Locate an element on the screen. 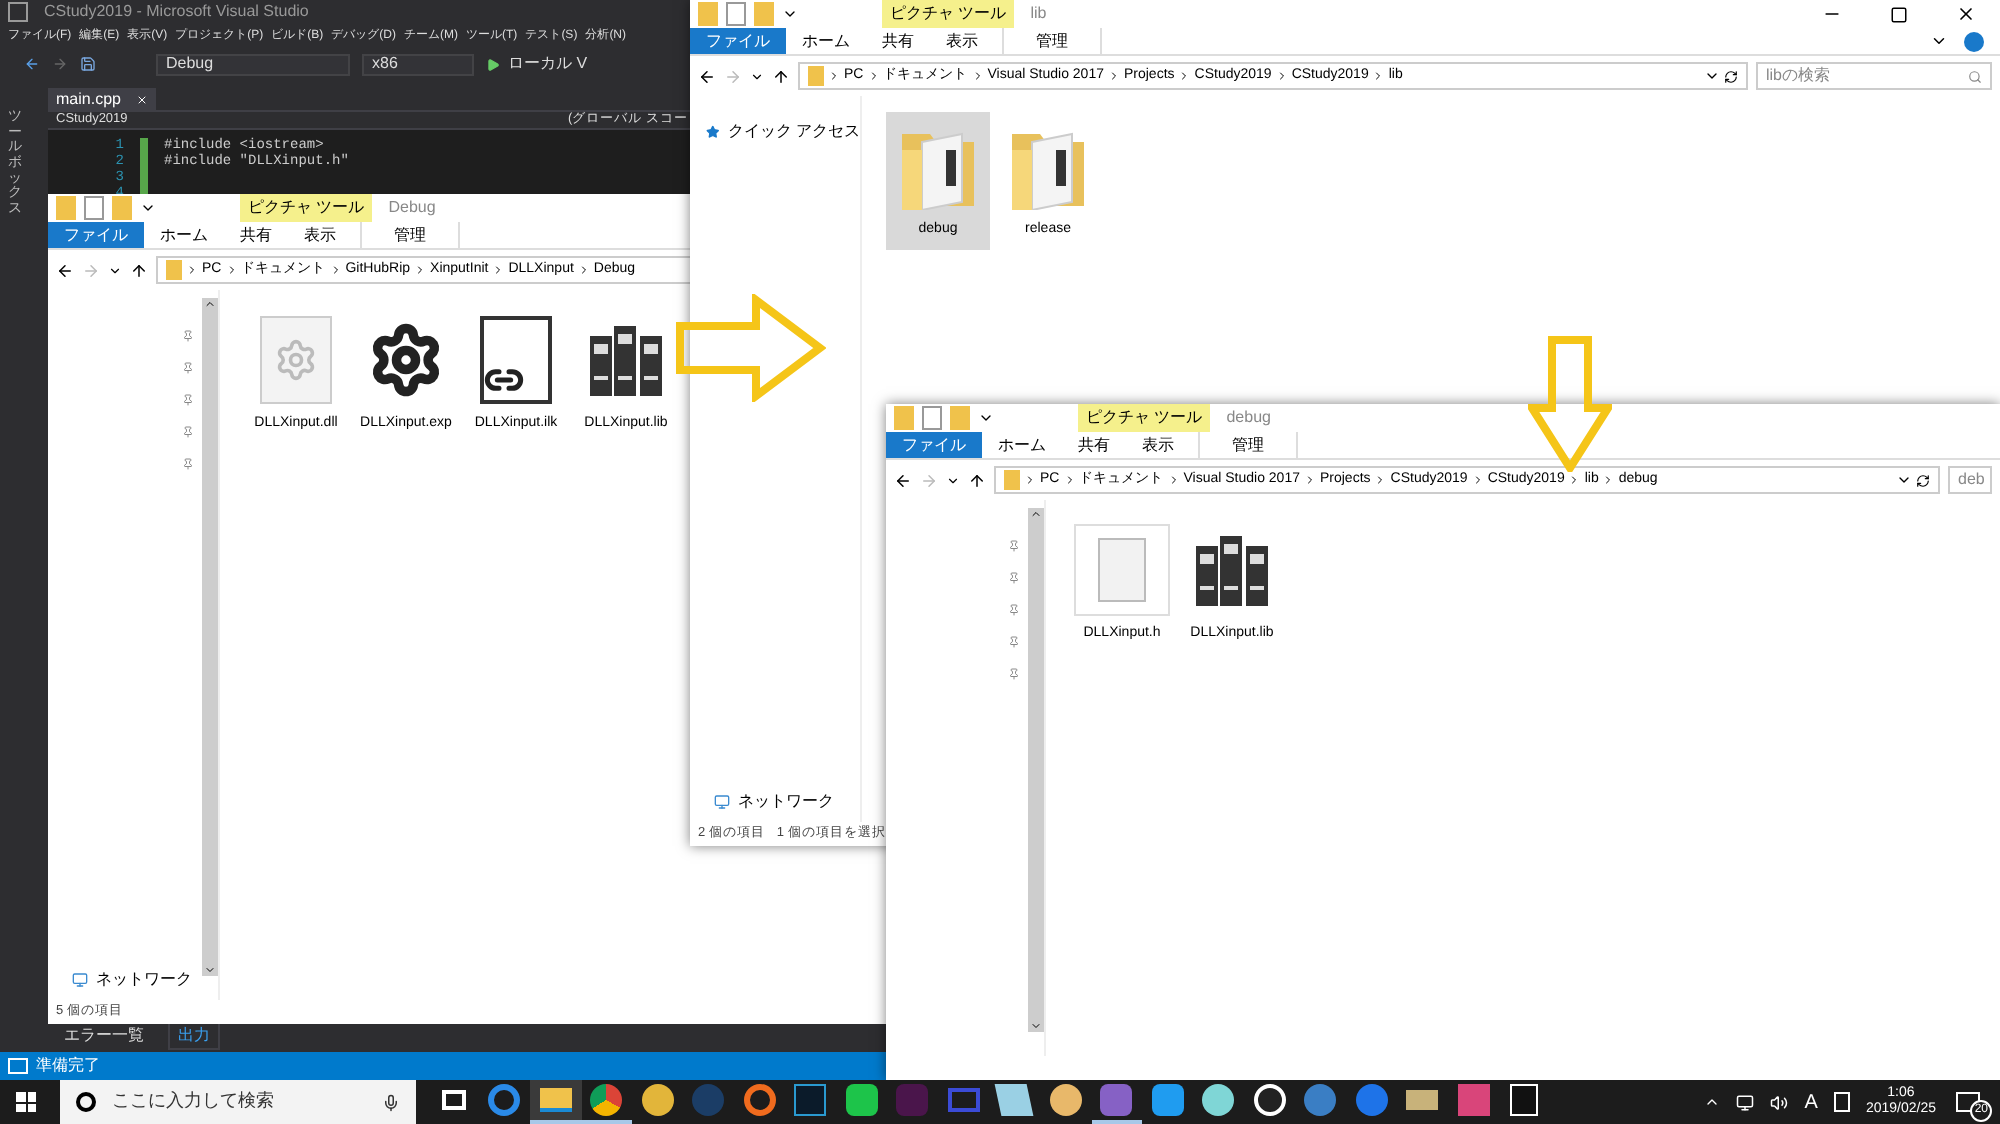 Image resolution: width=2000 pixels, height=1124 pixels. microphone-icon is located at coordinates (391, 1102).